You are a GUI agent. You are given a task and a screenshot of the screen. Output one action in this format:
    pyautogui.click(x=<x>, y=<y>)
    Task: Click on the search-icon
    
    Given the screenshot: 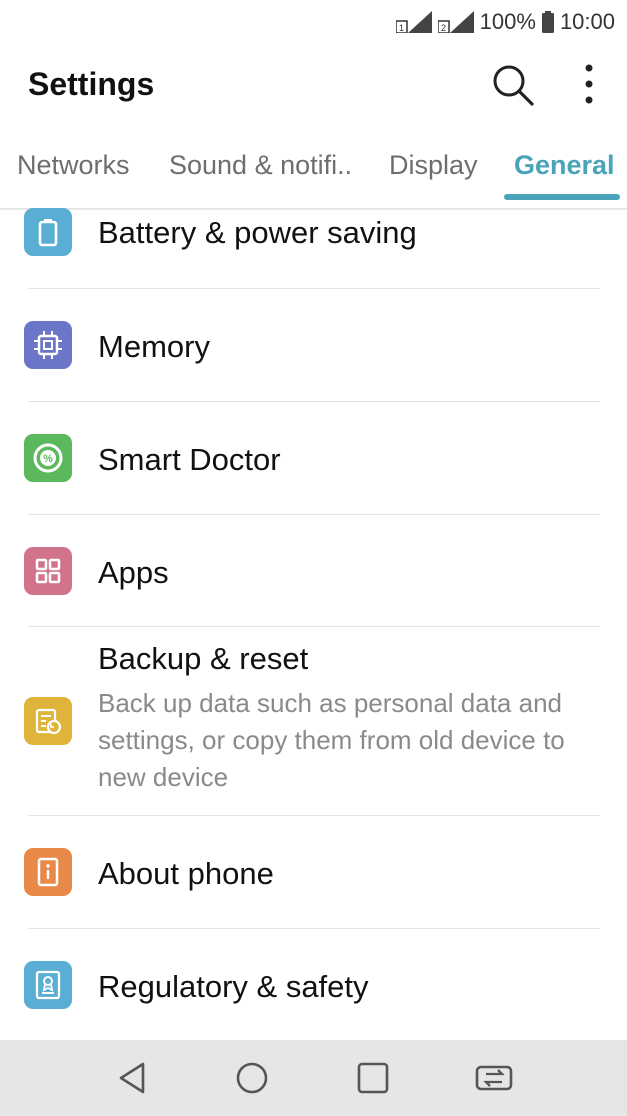 What is the action you would take?
    pyautogui.click(x=513, y=85)
    